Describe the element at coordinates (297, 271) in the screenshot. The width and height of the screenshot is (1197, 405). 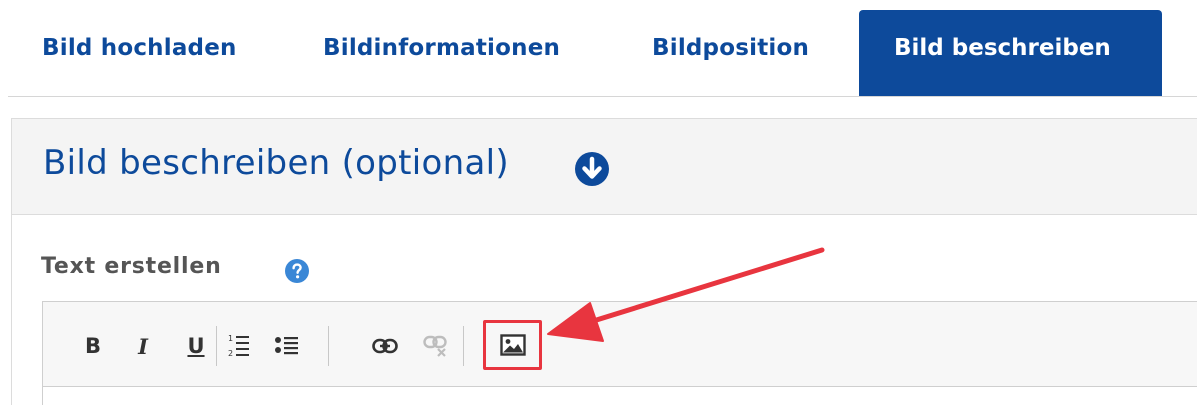
I see `question-circle-icon` at that location.